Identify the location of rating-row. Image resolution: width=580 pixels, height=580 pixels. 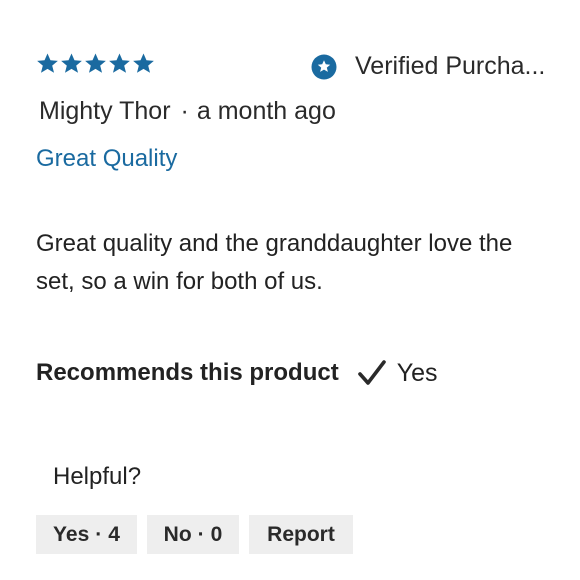
(95, 63).